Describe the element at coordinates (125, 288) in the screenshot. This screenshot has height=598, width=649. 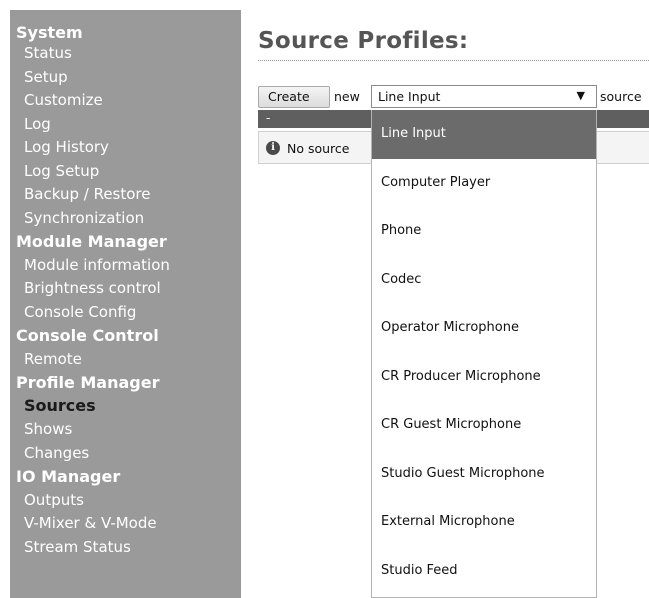
I see `sidebar-item-brightness-control: Brightness control` at that location.